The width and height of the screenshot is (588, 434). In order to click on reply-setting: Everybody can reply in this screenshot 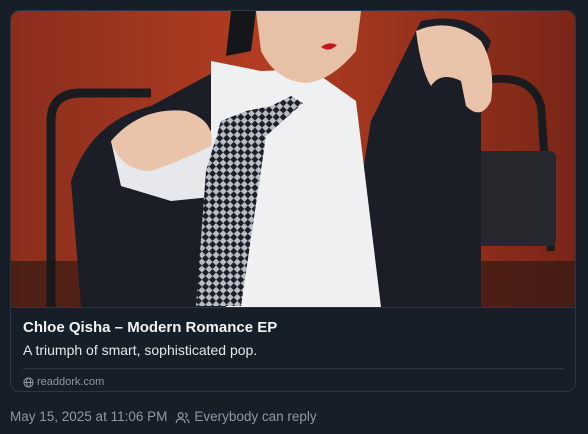, I will do `click(255, 417)`.